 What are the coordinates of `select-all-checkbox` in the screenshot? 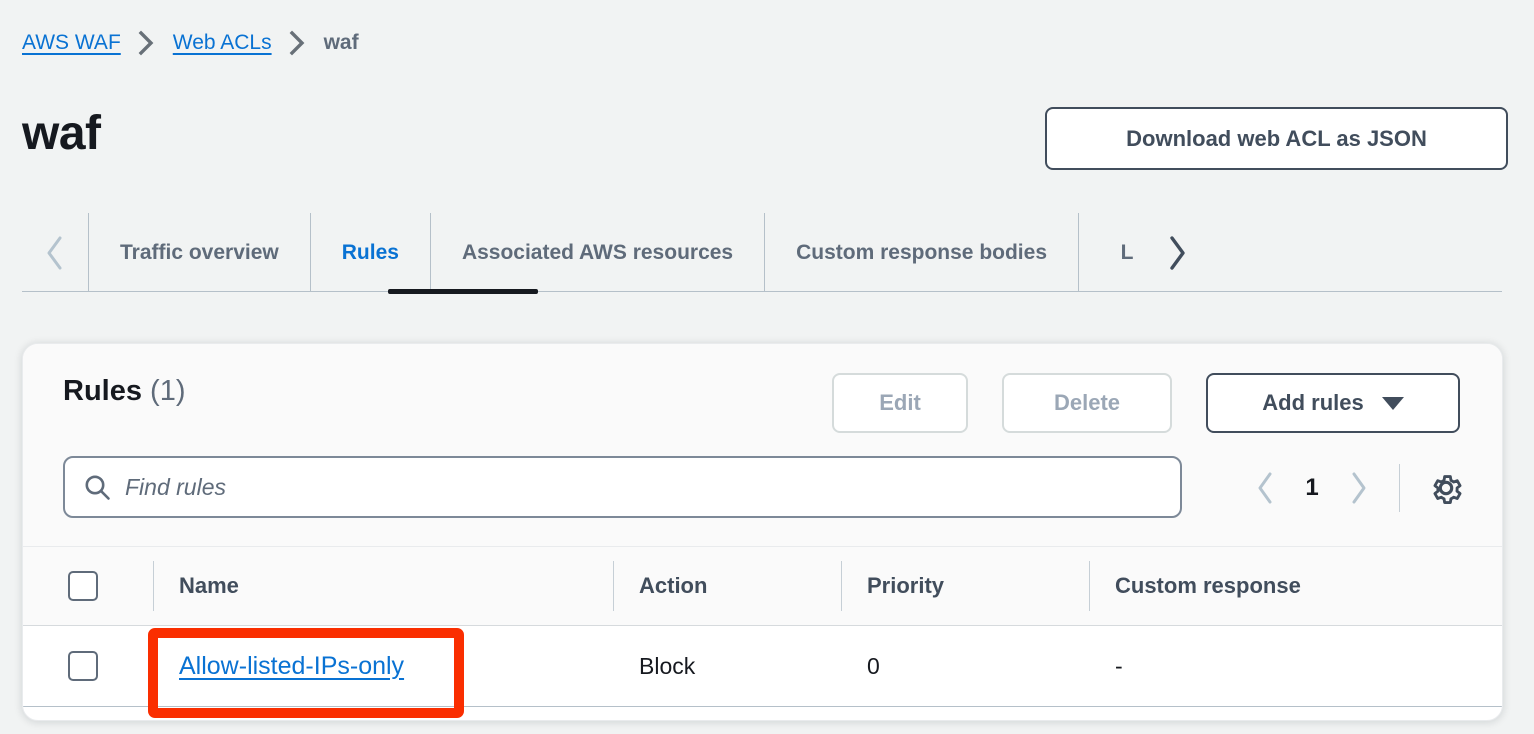 It's located at (83, 586).